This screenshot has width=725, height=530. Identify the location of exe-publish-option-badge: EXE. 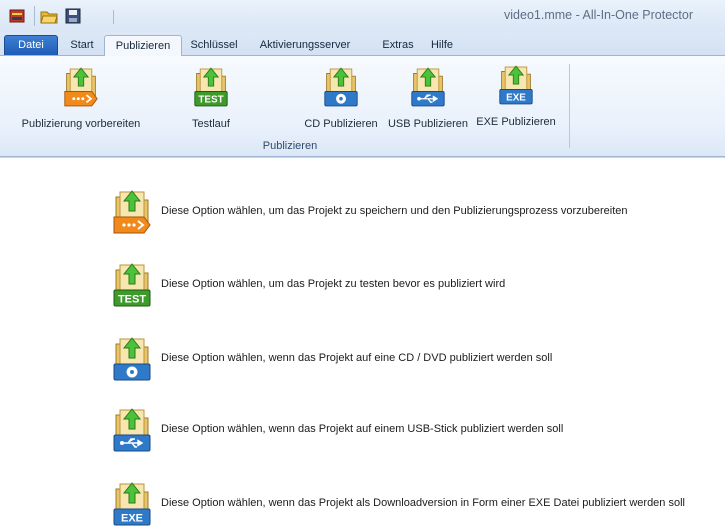
(132, 519).